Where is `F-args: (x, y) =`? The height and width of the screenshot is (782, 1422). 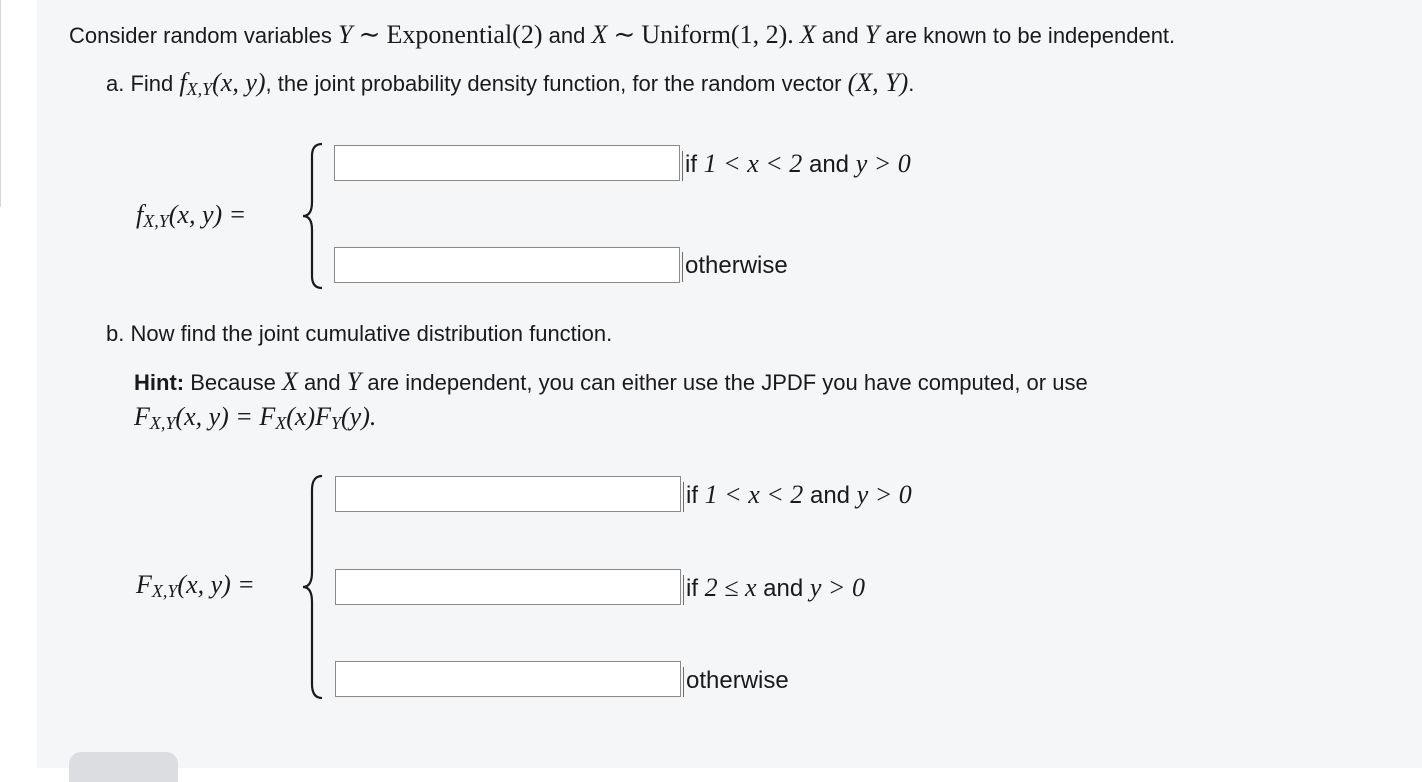
F-args: (x, y) = is located at coordinates (217, 416).